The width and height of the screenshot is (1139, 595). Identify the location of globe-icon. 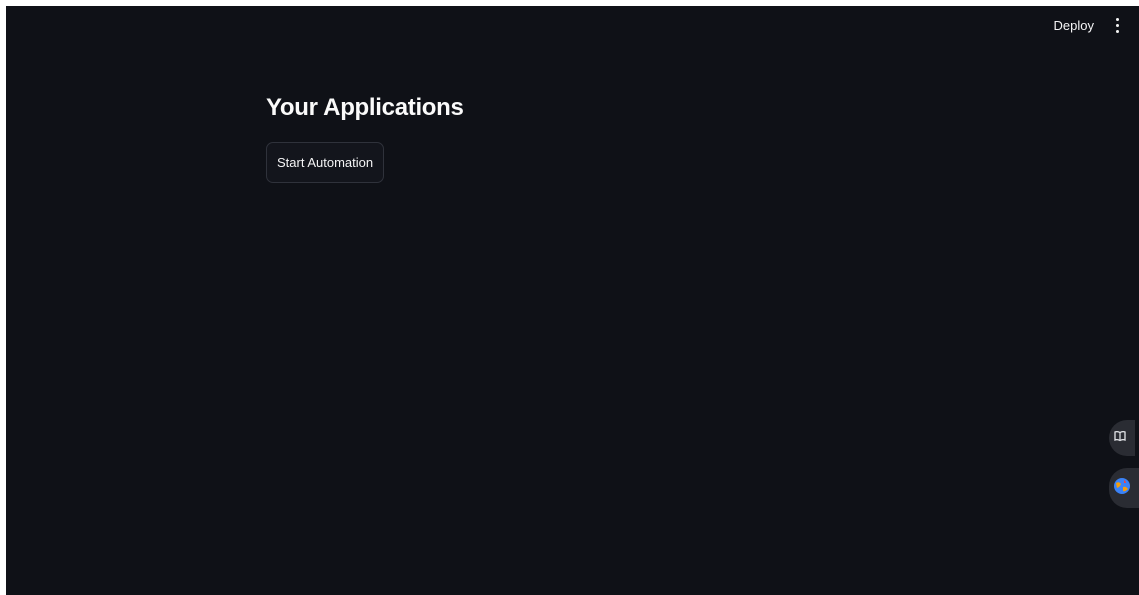
(1122, 488).